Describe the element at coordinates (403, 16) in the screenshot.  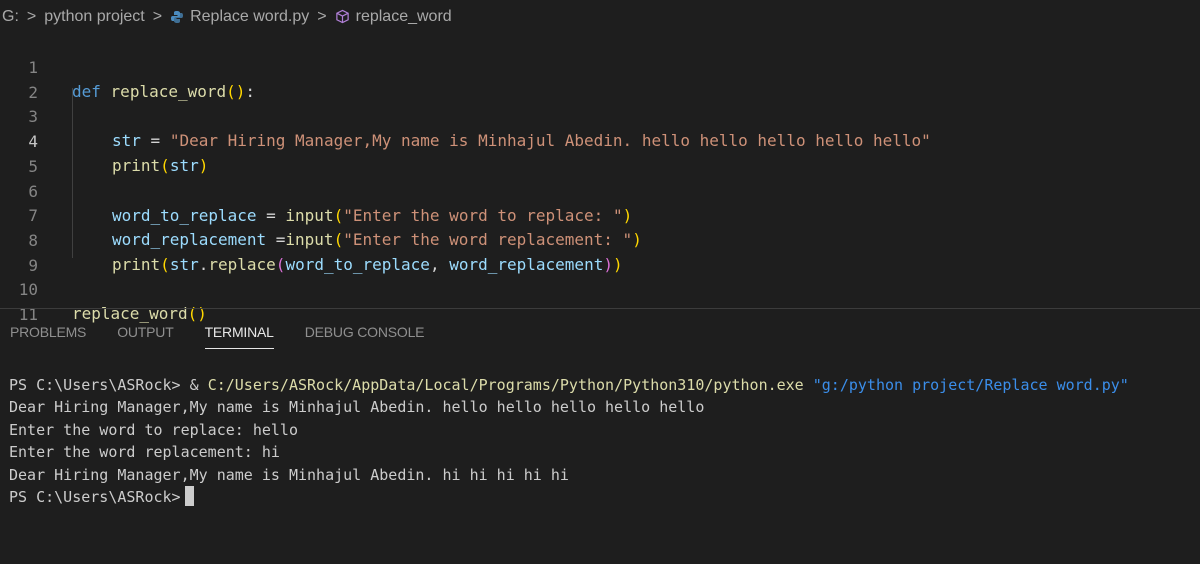
I see `breadcrumb-symbol-label: replace_word` at that location.